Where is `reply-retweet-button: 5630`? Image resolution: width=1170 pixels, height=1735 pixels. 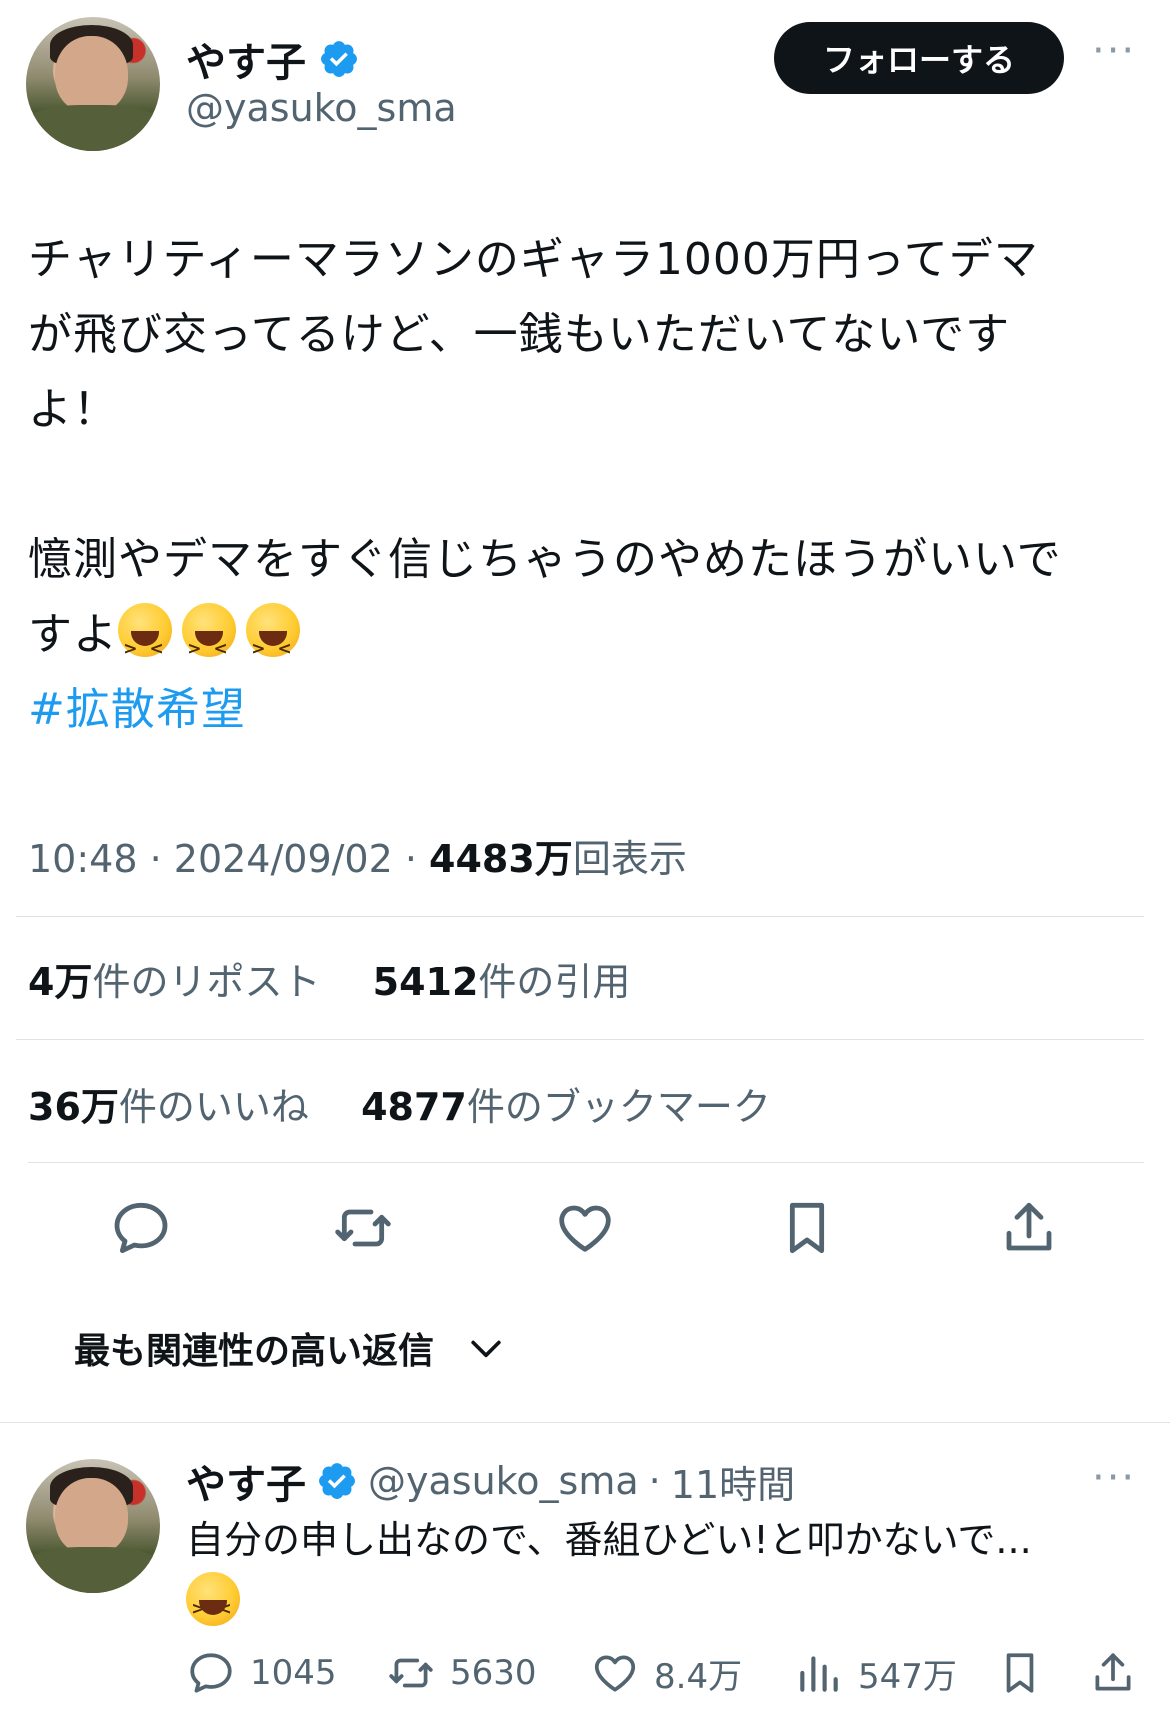 reply-retweet-button: 5630 is located at coordinates (461, 1673).